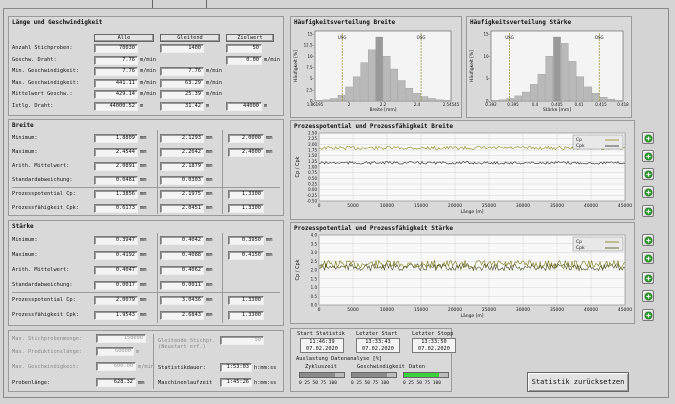 This screenshot has height=404, width=675. Describe the element at coordinates (190, 38) in the screenshot. I see `col-sliding-header: Gleitend` at that location.